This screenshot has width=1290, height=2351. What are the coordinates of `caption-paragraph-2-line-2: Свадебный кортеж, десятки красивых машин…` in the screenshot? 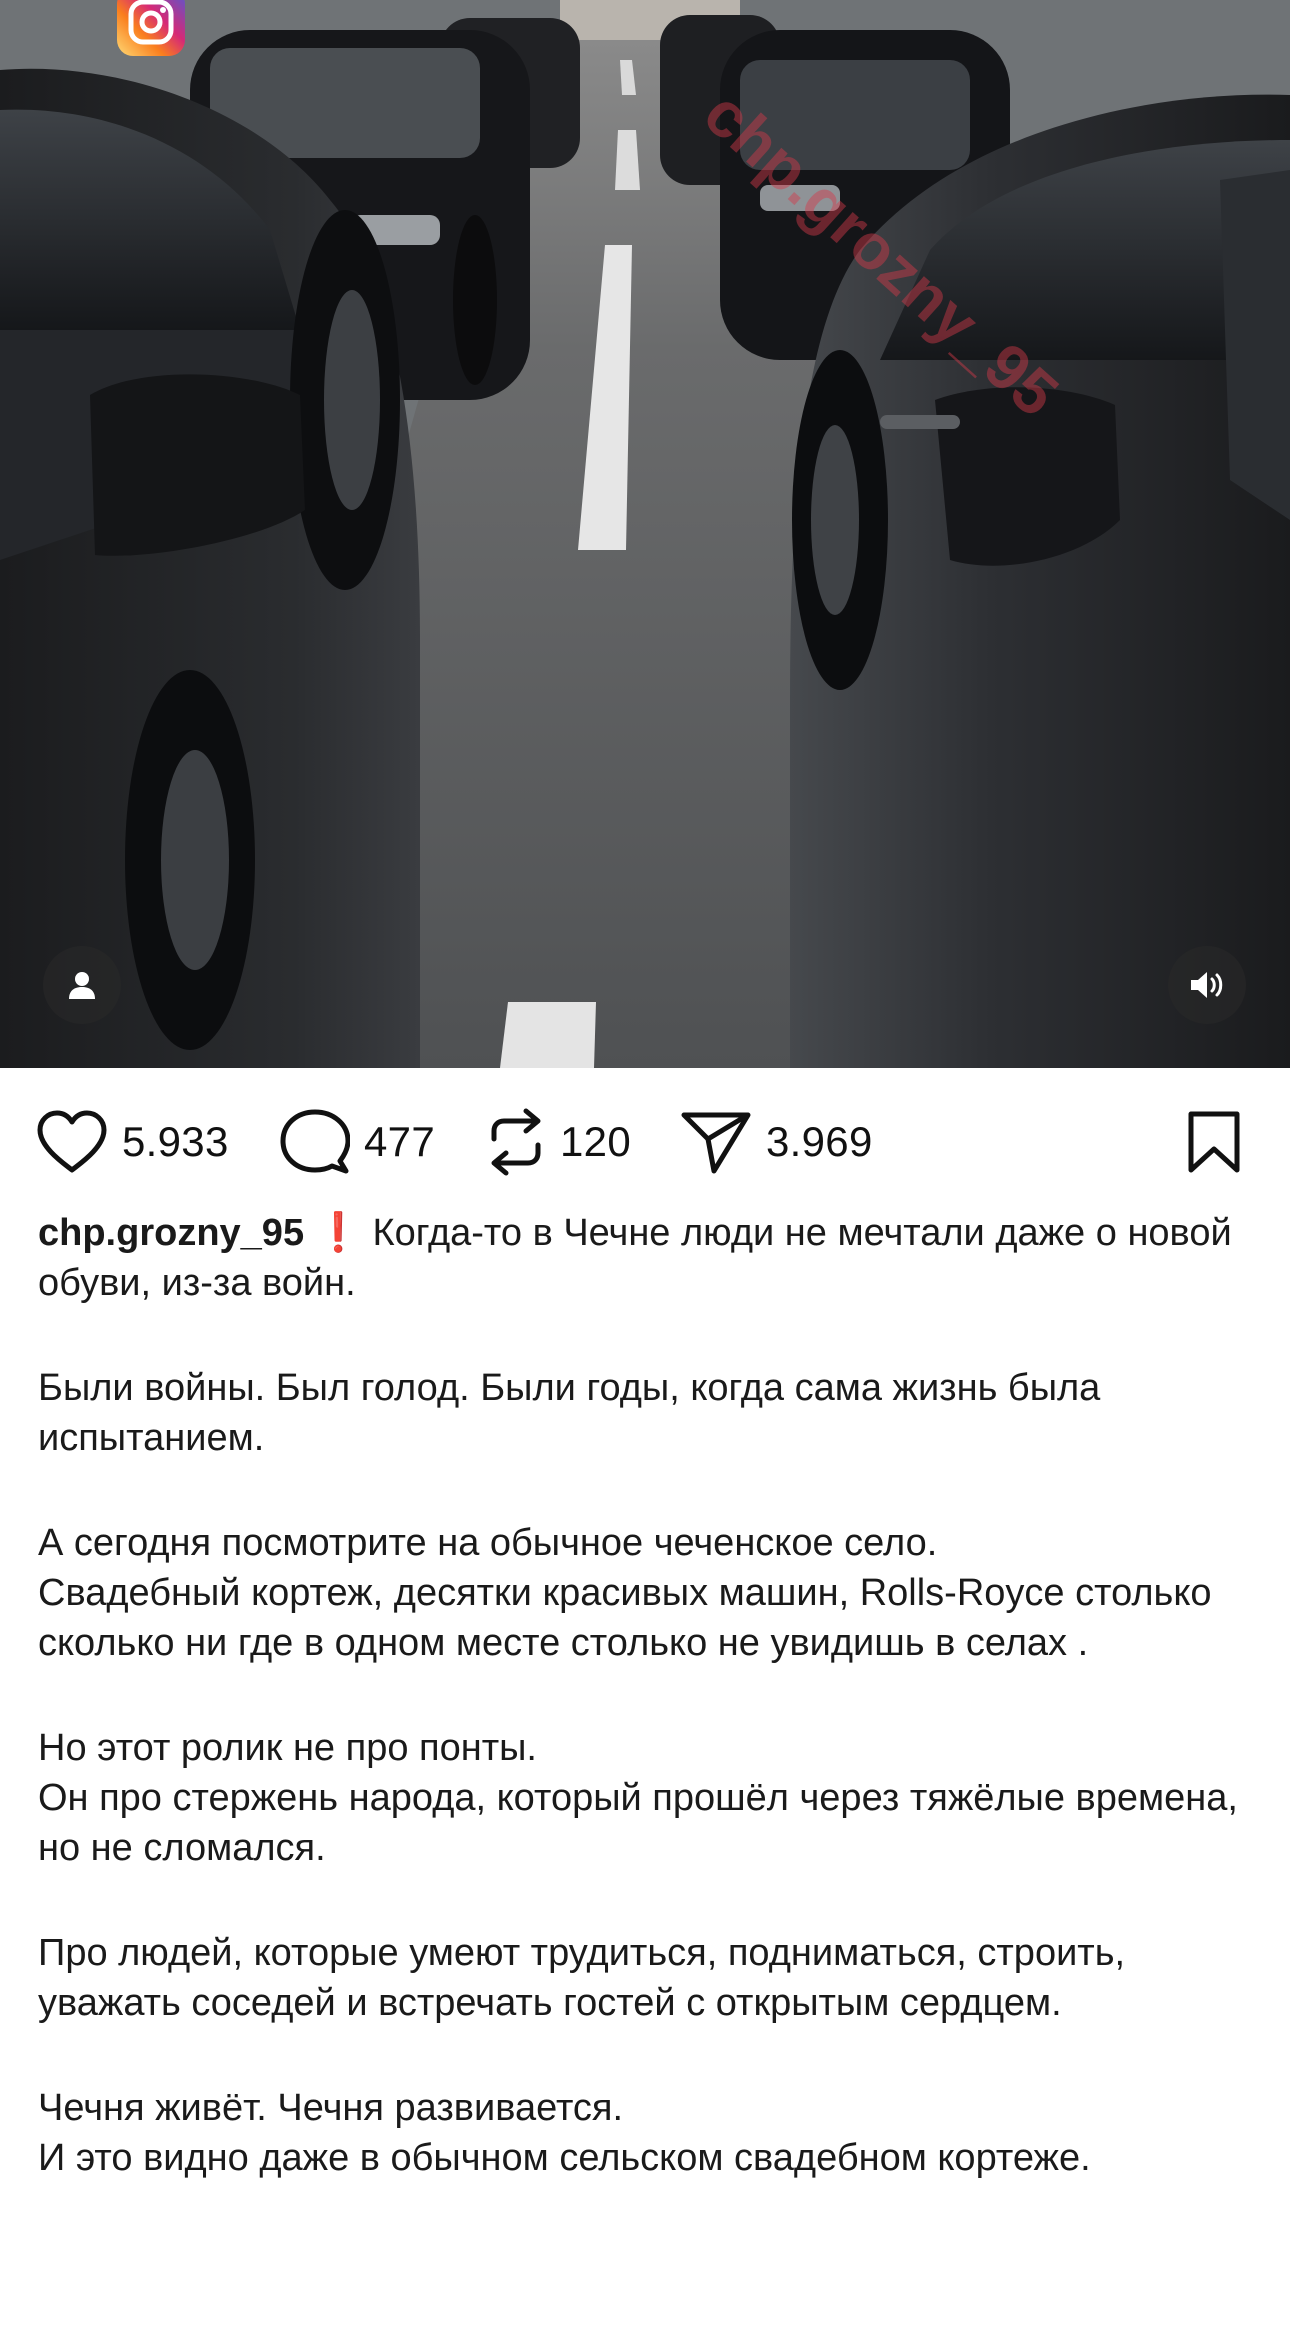 It's located at (625, 1618).